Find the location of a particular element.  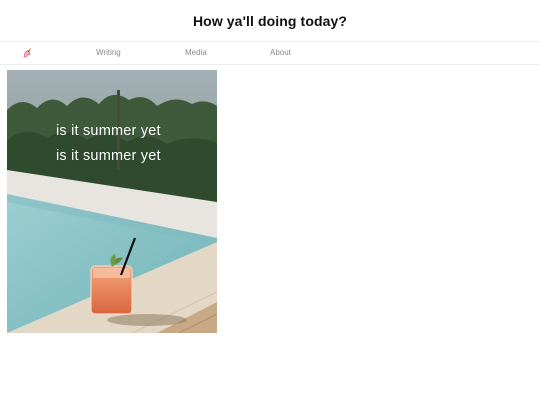

nav-link-about: About is located at coordinates (280, 53).